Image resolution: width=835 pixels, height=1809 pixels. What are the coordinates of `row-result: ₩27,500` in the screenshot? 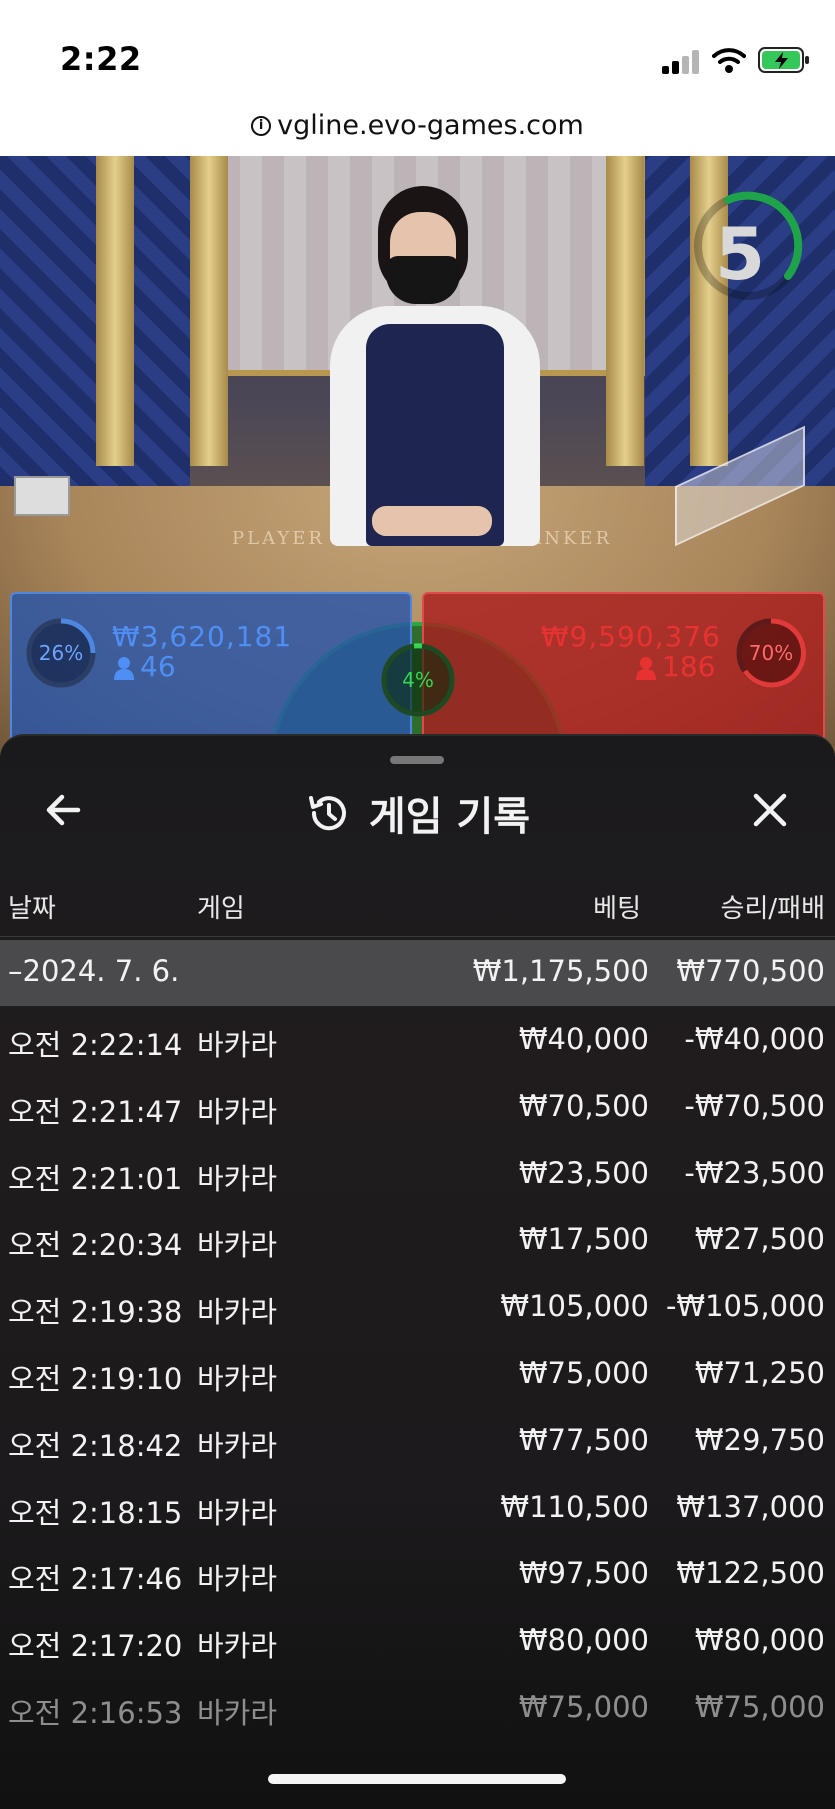 It's located at (759, 1239).